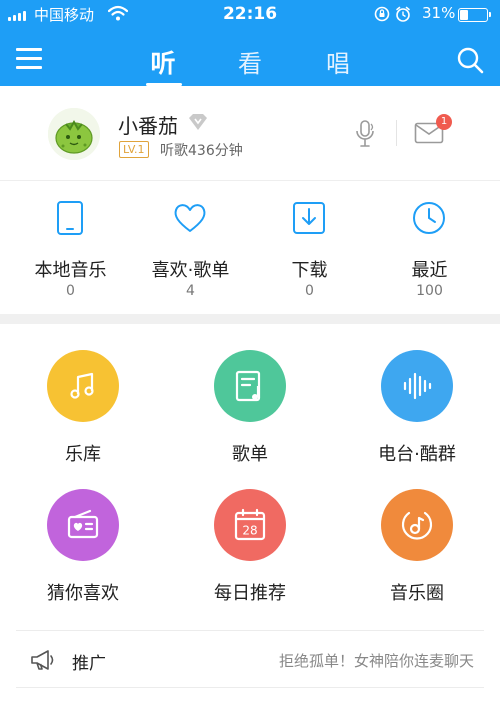 Image resolution: width=500 pixels, height=711 pixels. Describe the element at coordinates (190, 248) in the screenshot. I see `favorites-playlist-item: 喜欢·歌单 4` at that location.